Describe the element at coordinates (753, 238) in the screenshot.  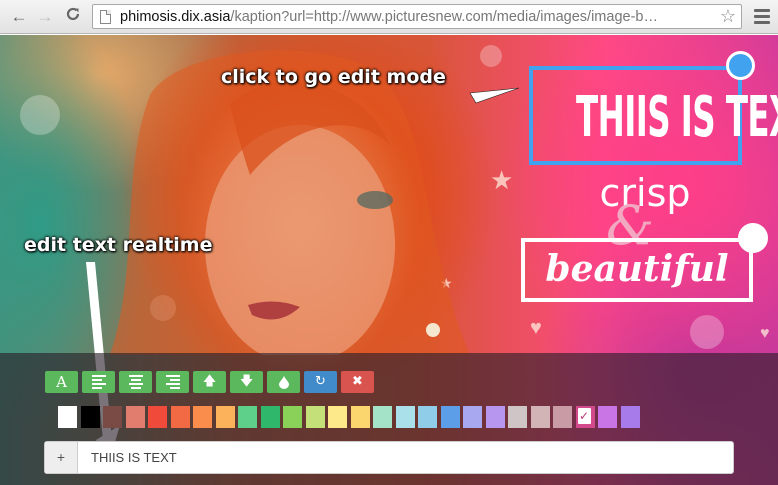
I see `layer-handle` at that location.